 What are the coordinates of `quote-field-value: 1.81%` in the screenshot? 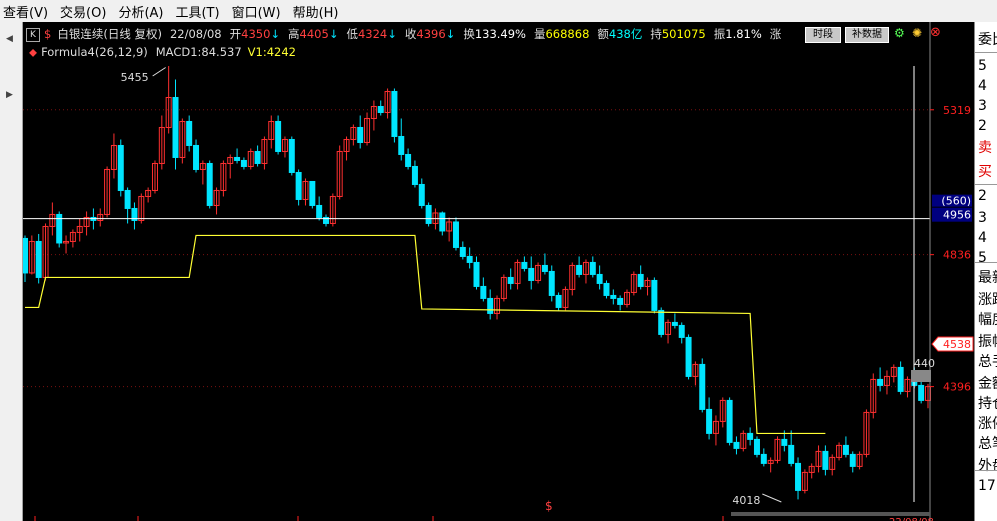 It's located at (743, 34).